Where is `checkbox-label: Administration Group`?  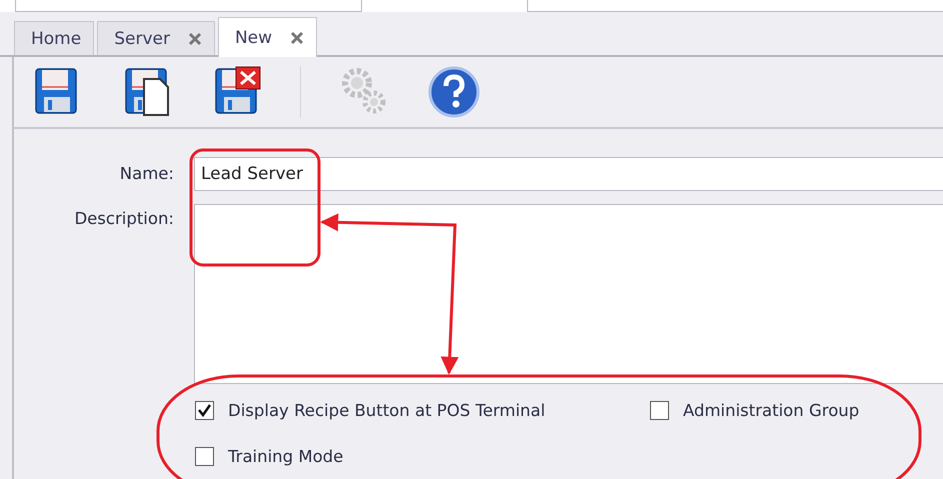 checkbox-label: Administration Group is located at coordinates (771, 410).